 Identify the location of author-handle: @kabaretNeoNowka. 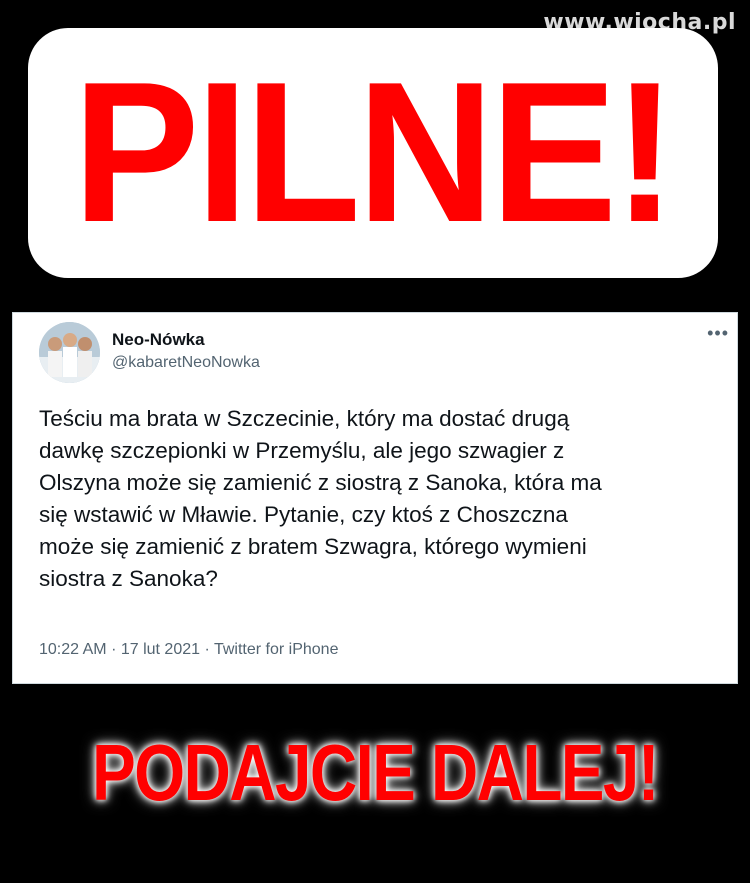
(186, 363).